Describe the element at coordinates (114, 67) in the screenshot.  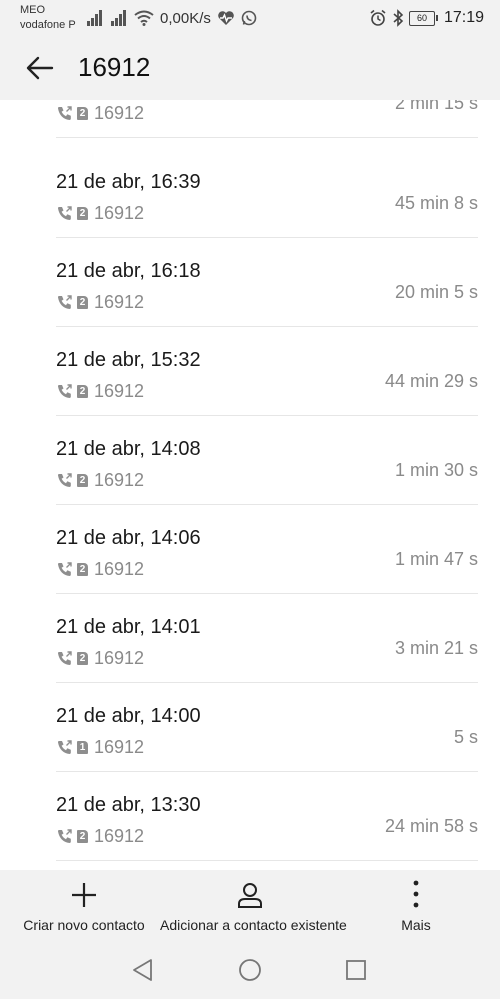
I see `page-title: 16912` at that location.